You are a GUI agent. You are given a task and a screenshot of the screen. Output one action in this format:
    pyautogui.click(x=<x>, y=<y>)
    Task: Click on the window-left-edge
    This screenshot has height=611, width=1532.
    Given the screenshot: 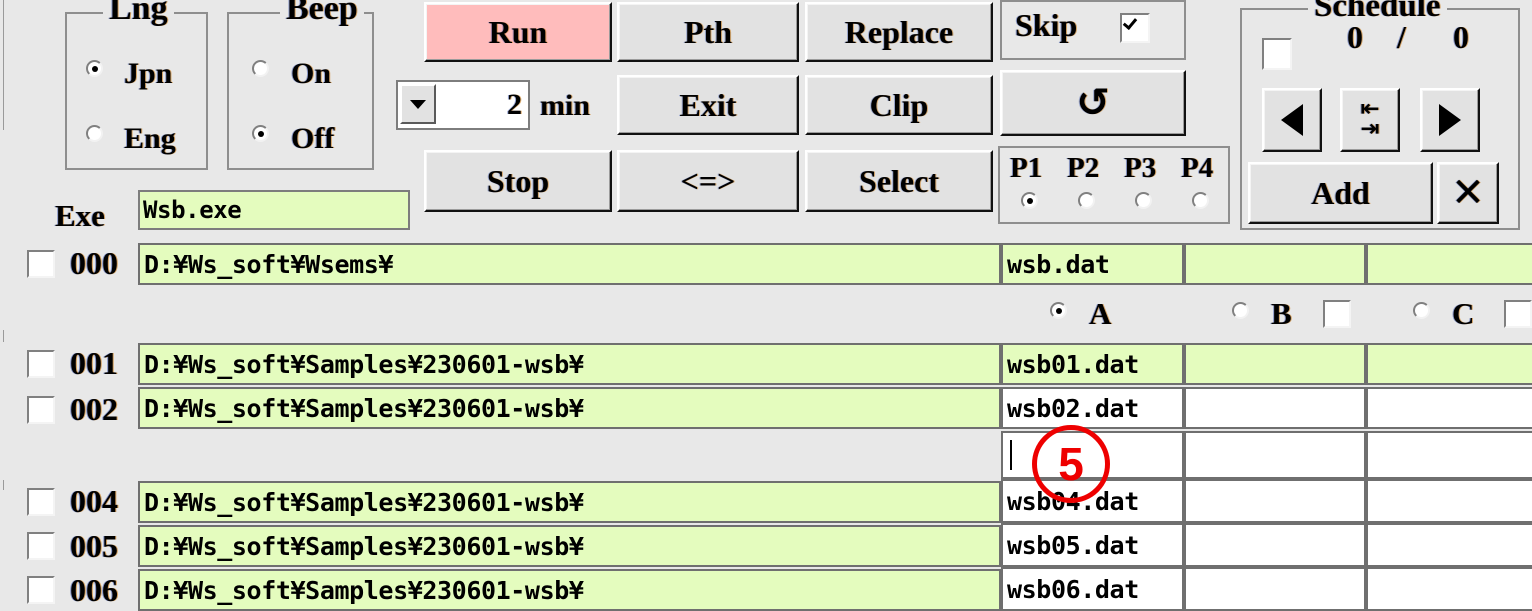 What is the action you would take?
    pyautogui.click(x=3, y=25)
    